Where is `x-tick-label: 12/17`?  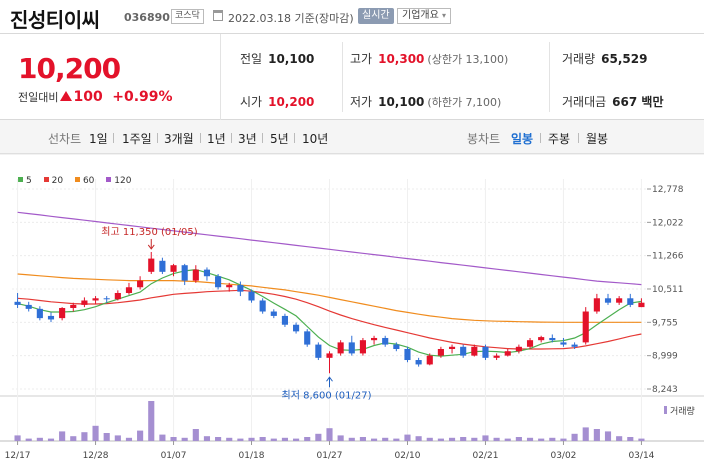
x-tick-label: 12/17 is located at coordinates (18, 456).